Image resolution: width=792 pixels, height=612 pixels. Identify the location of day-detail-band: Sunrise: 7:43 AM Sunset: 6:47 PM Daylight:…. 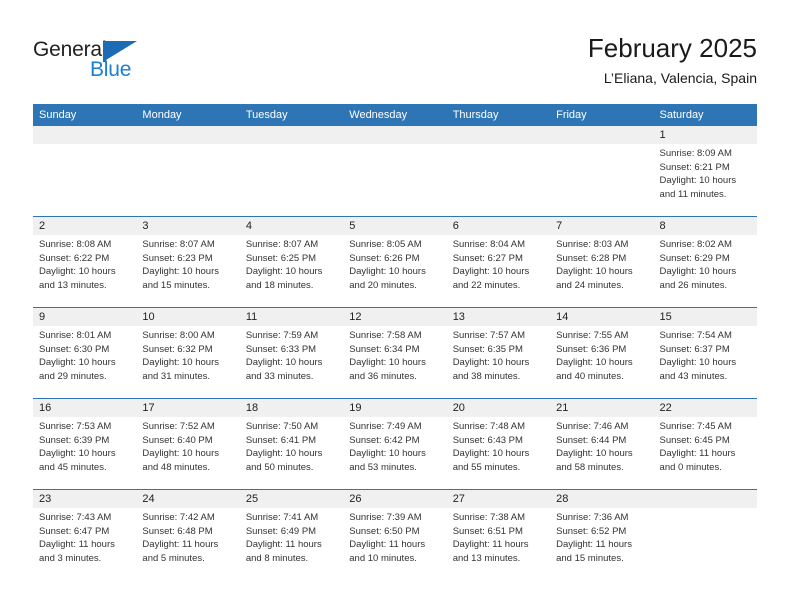
(395, 544).